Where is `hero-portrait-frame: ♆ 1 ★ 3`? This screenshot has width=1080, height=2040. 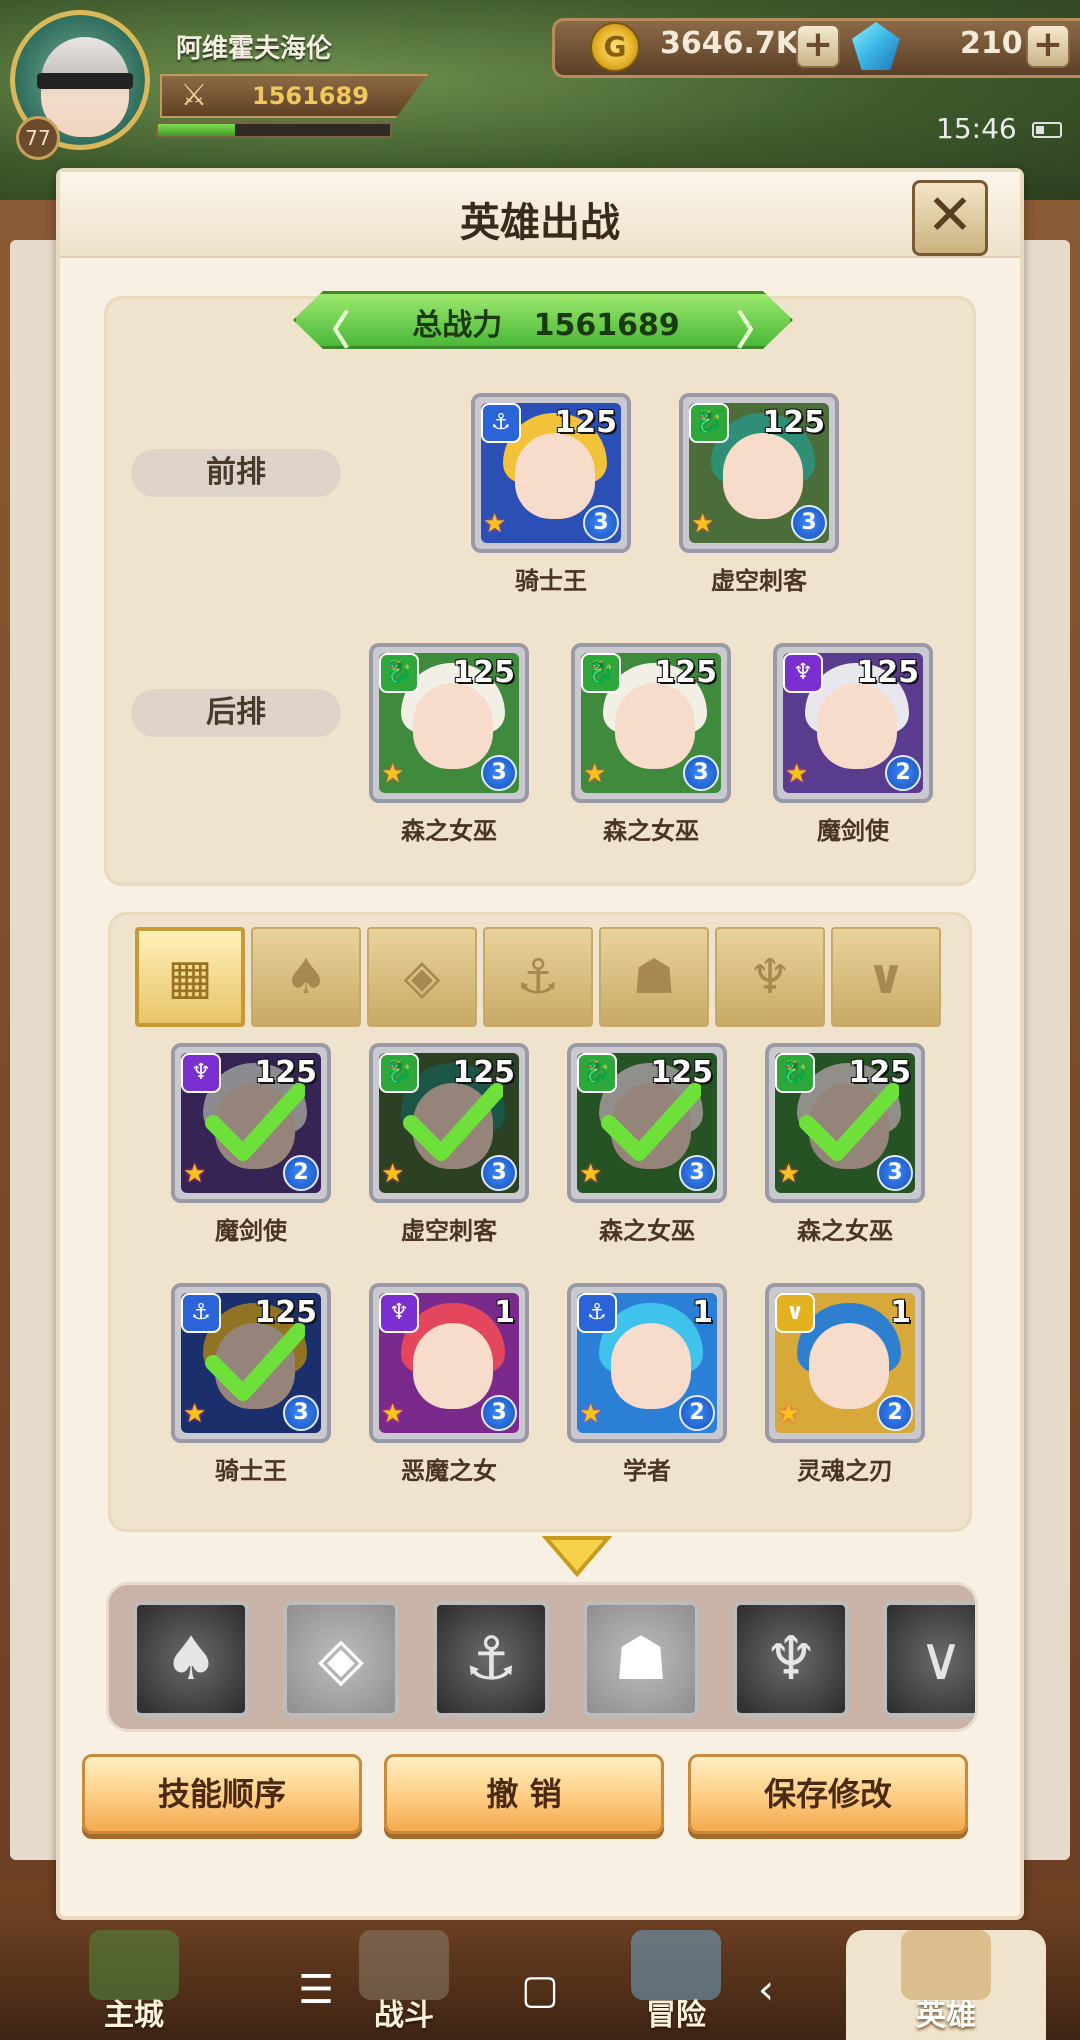
hero-portrait-frame: ♆ 1 ★ 3 is located at coordinates (449, 1363).